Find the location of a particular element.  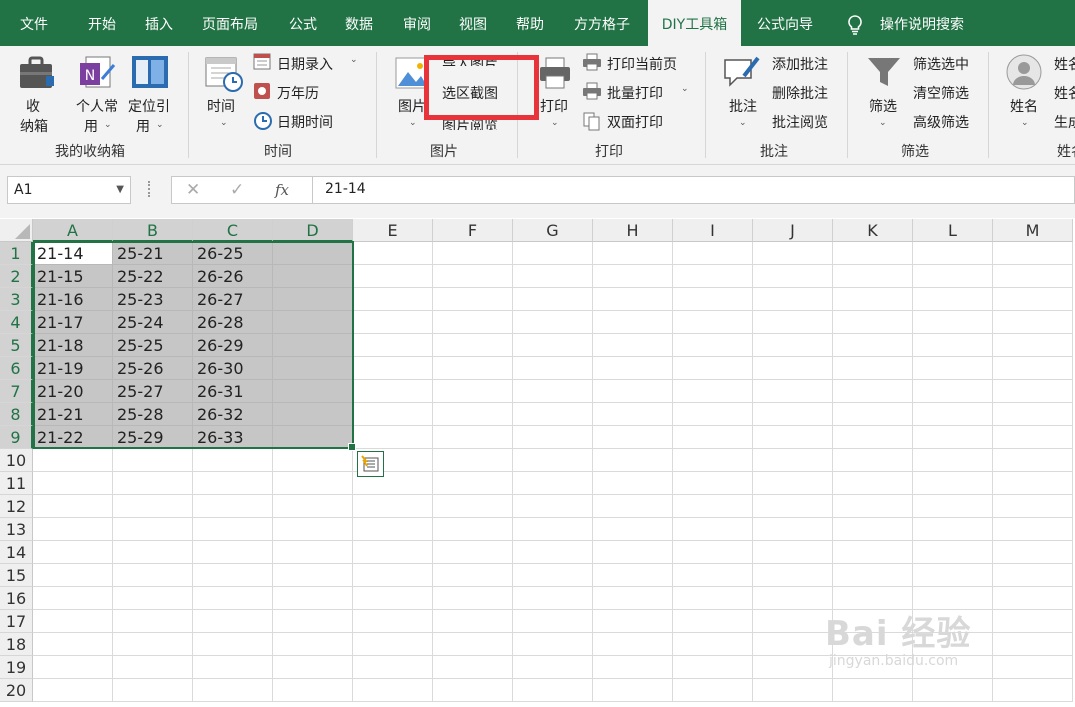

cell-h11 is located at coordinates (633, 483).